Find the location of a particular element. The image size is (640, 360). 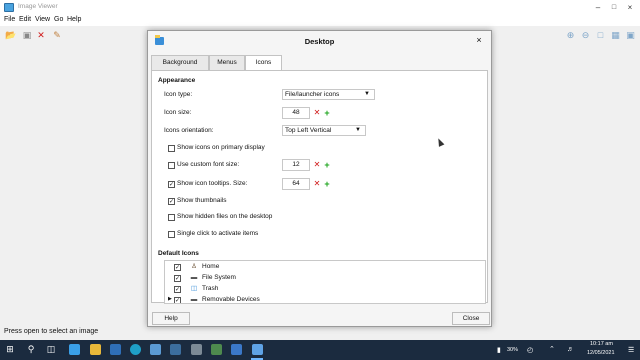

appearance-heading: Appearance is located at coordinates (177, 80).